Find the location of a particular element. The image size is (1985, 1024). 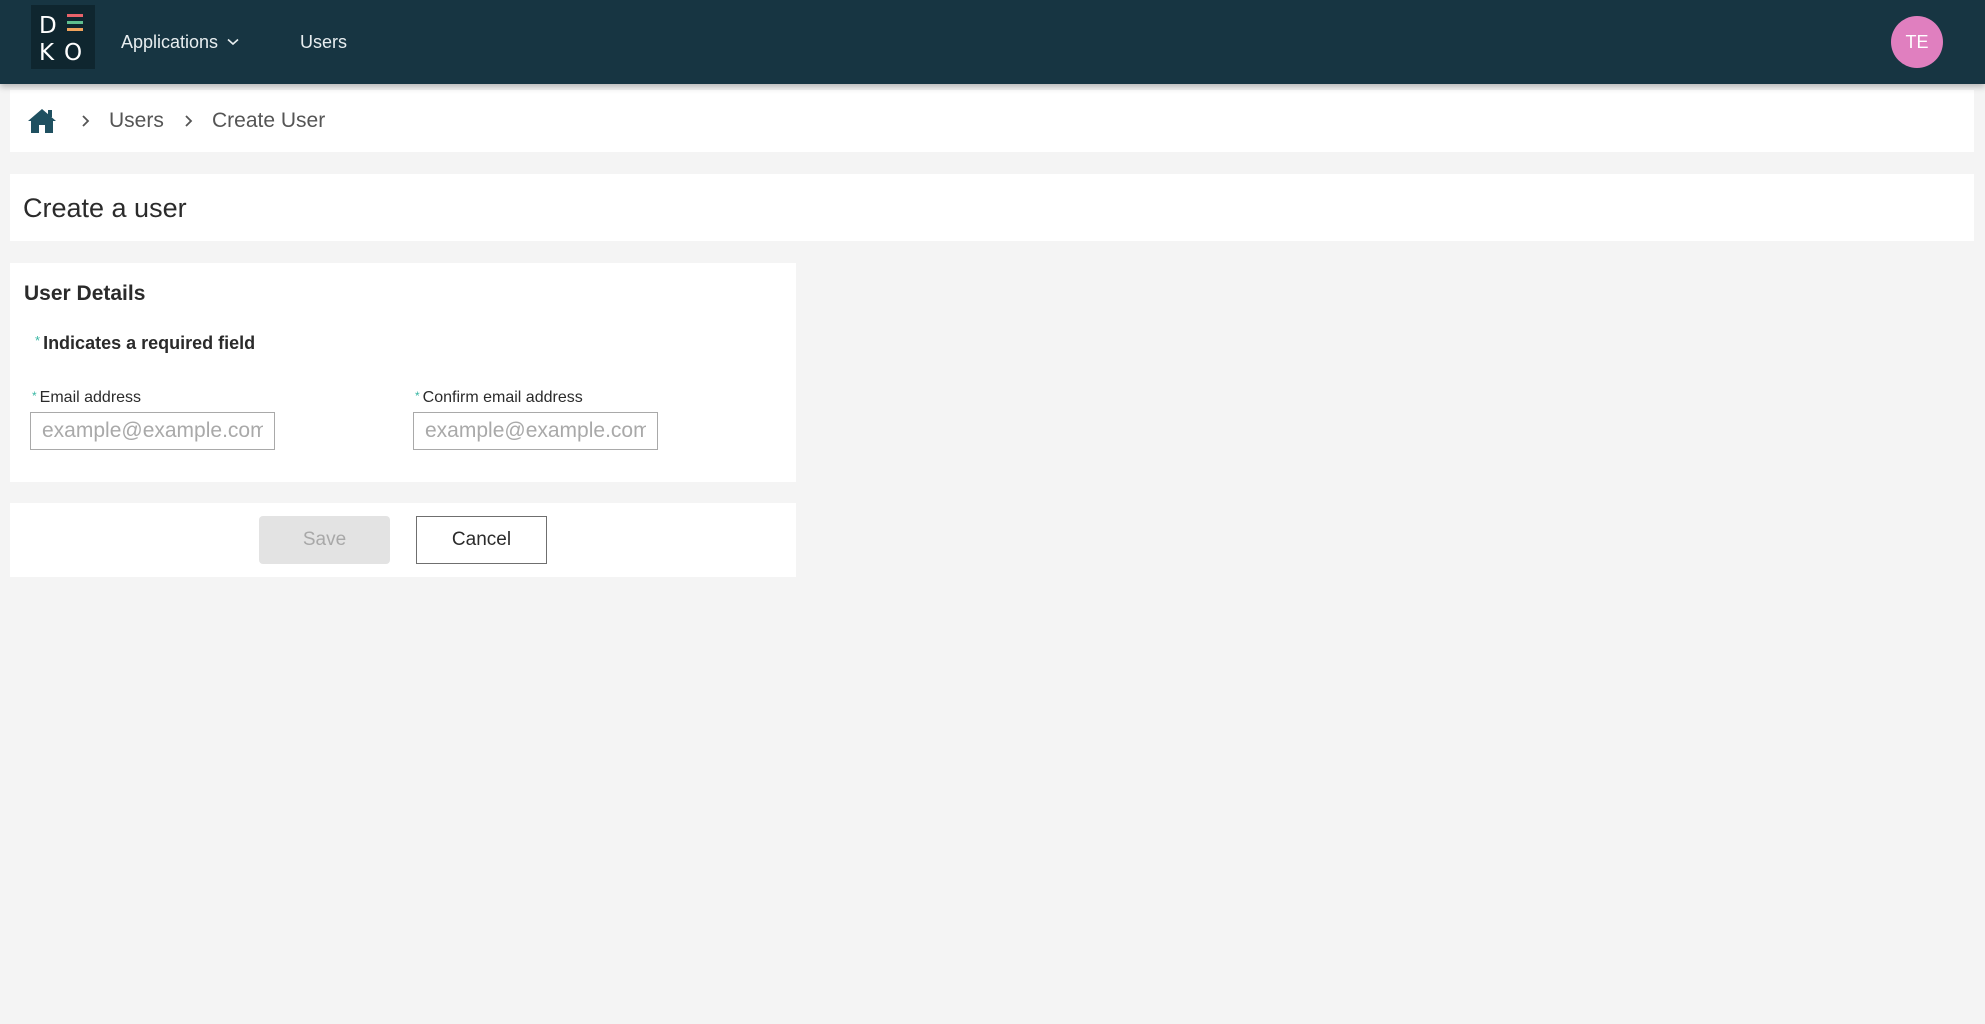

deko-logo: D K O is located at coordinates (63, 37).